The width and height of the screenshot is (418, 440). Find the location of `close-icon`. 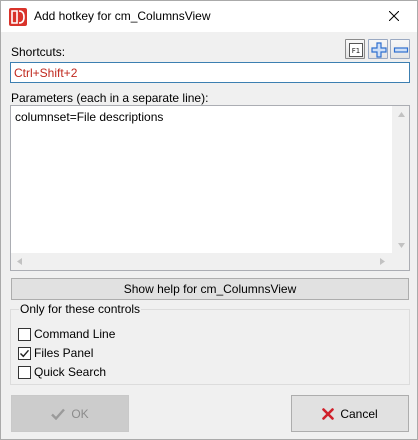

close-icon is located at coordinates (394, 16).